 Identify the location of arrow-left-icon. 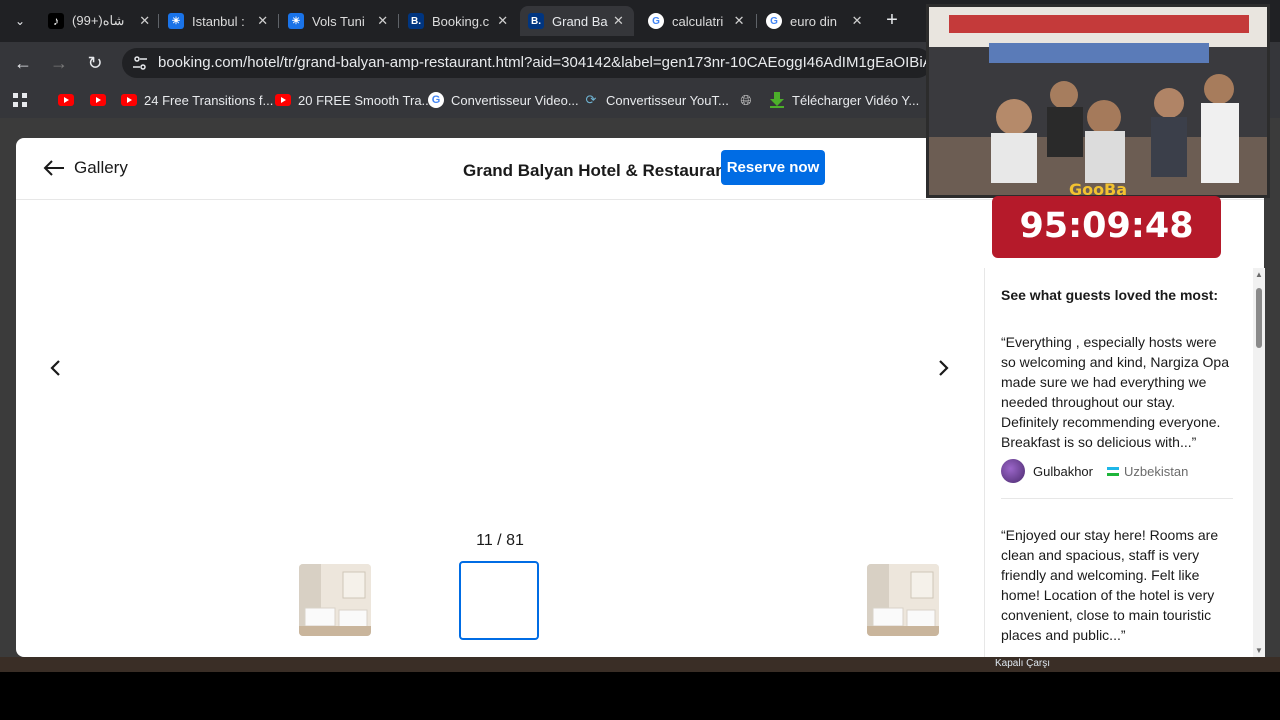
(53, 168).